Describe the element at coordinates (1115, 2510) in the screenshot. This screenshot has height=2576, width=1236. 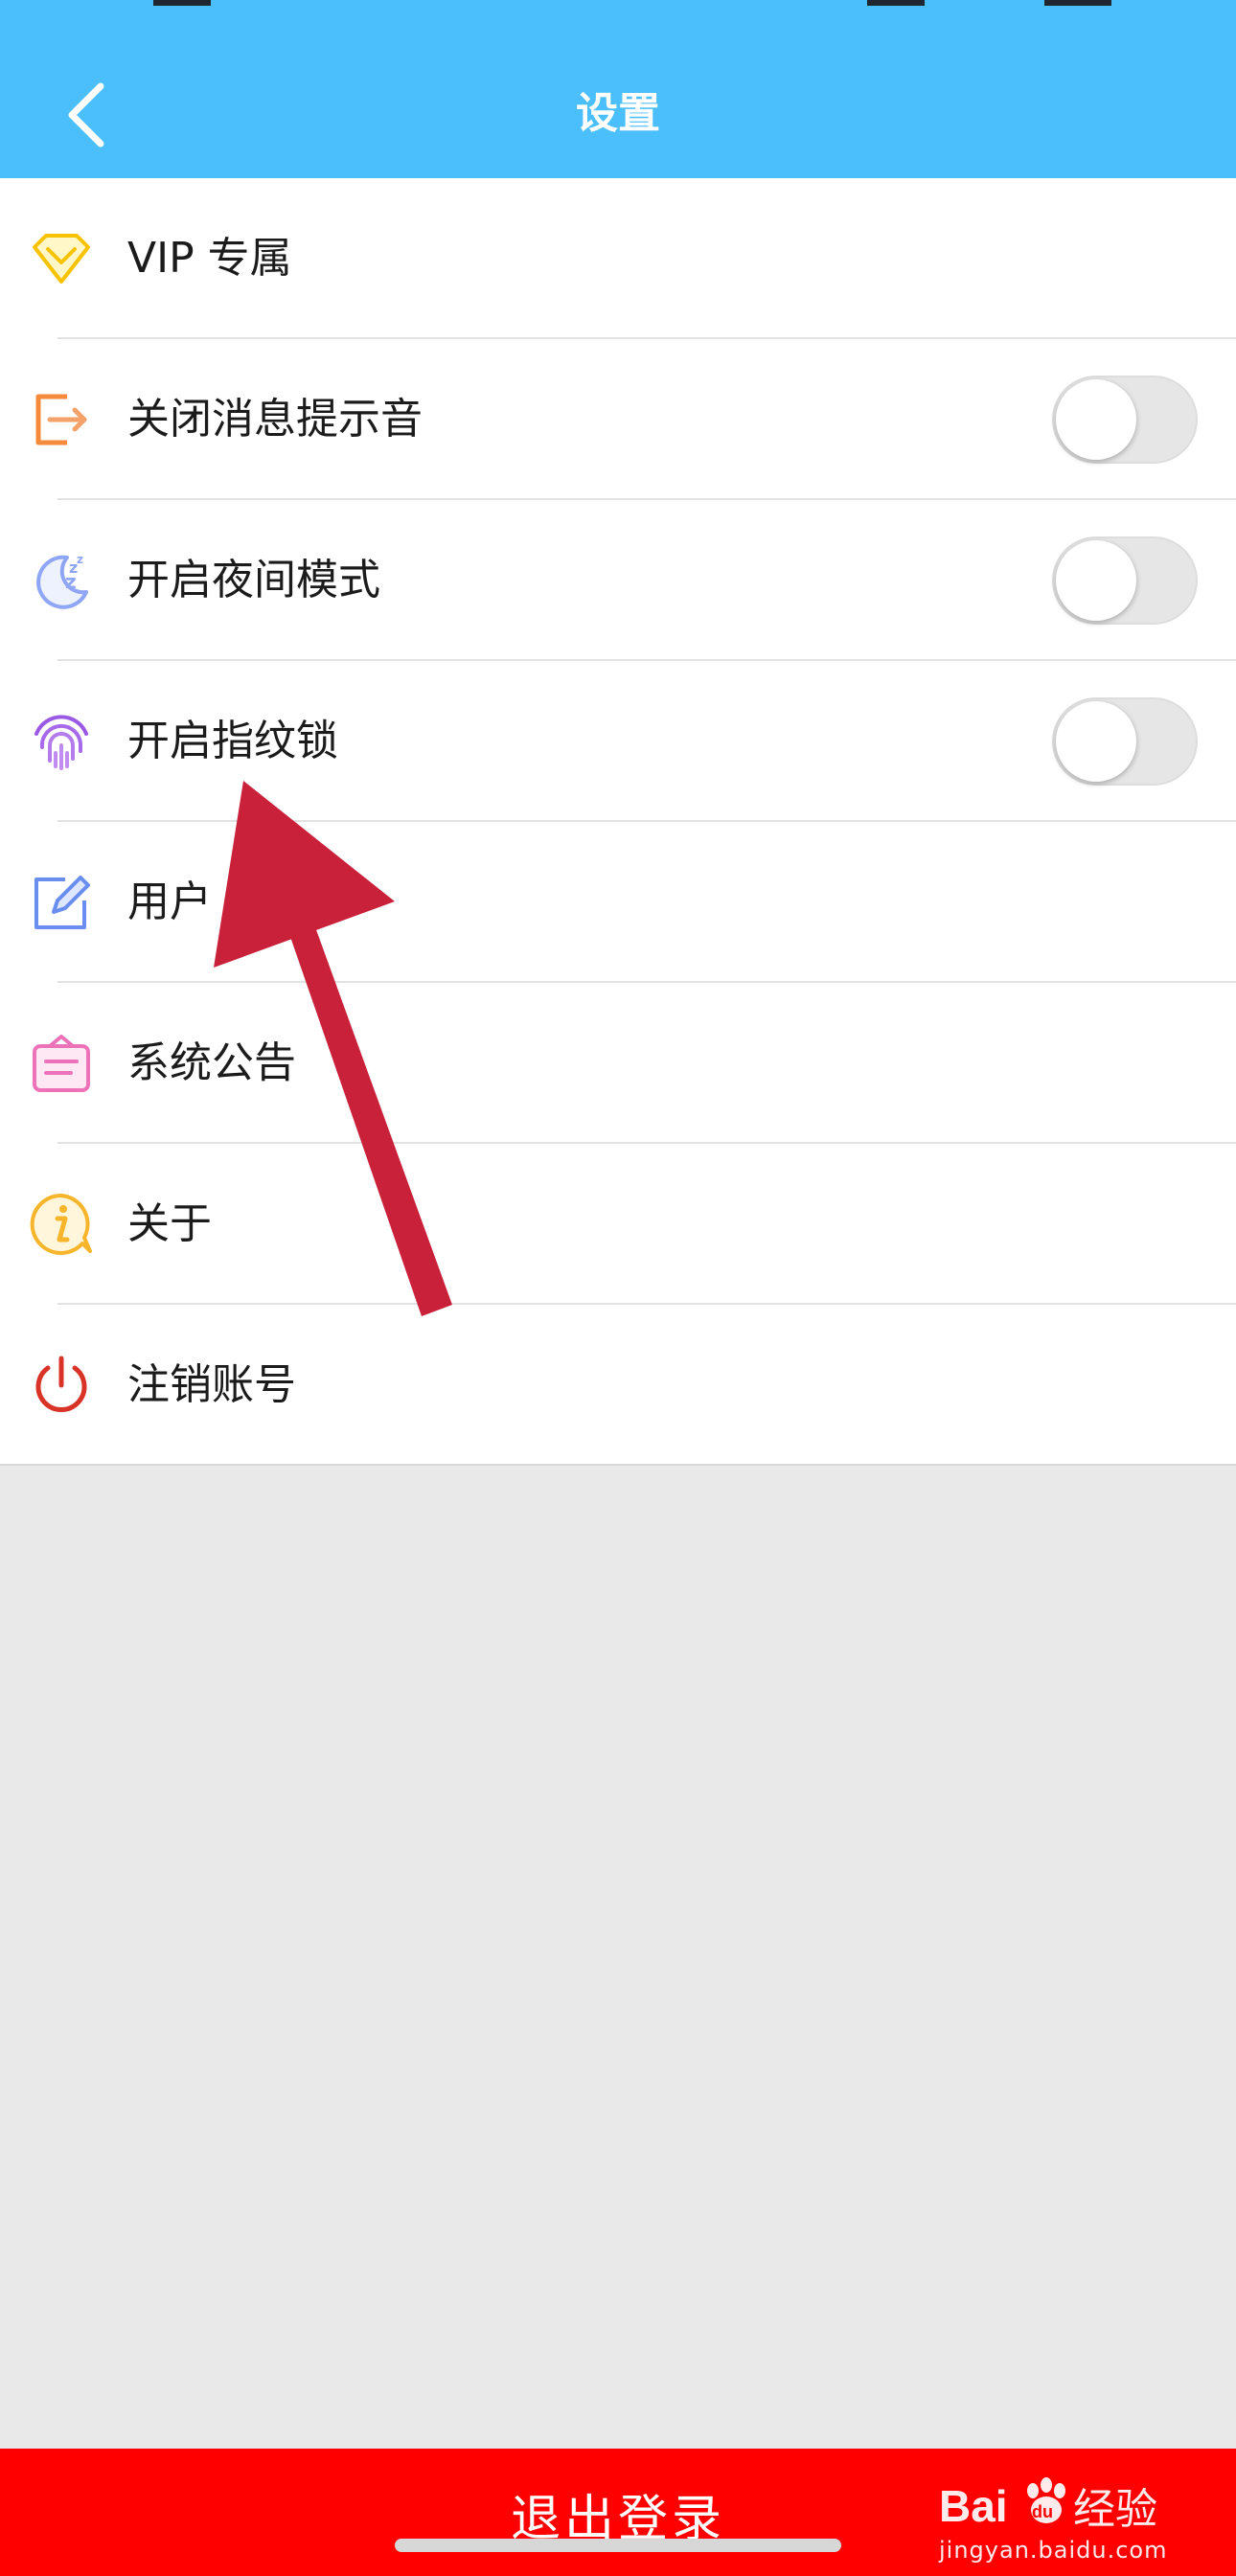
I see `svg-text: 经验` at that location.